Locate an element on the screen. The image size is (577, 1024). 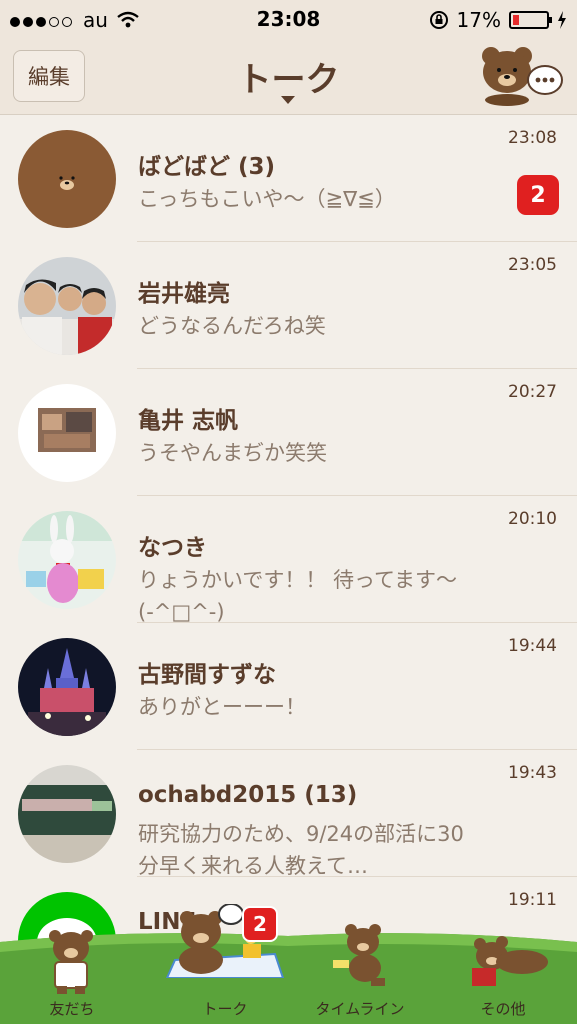
new-chat-brown-icon is located at coordinates (522, 74).